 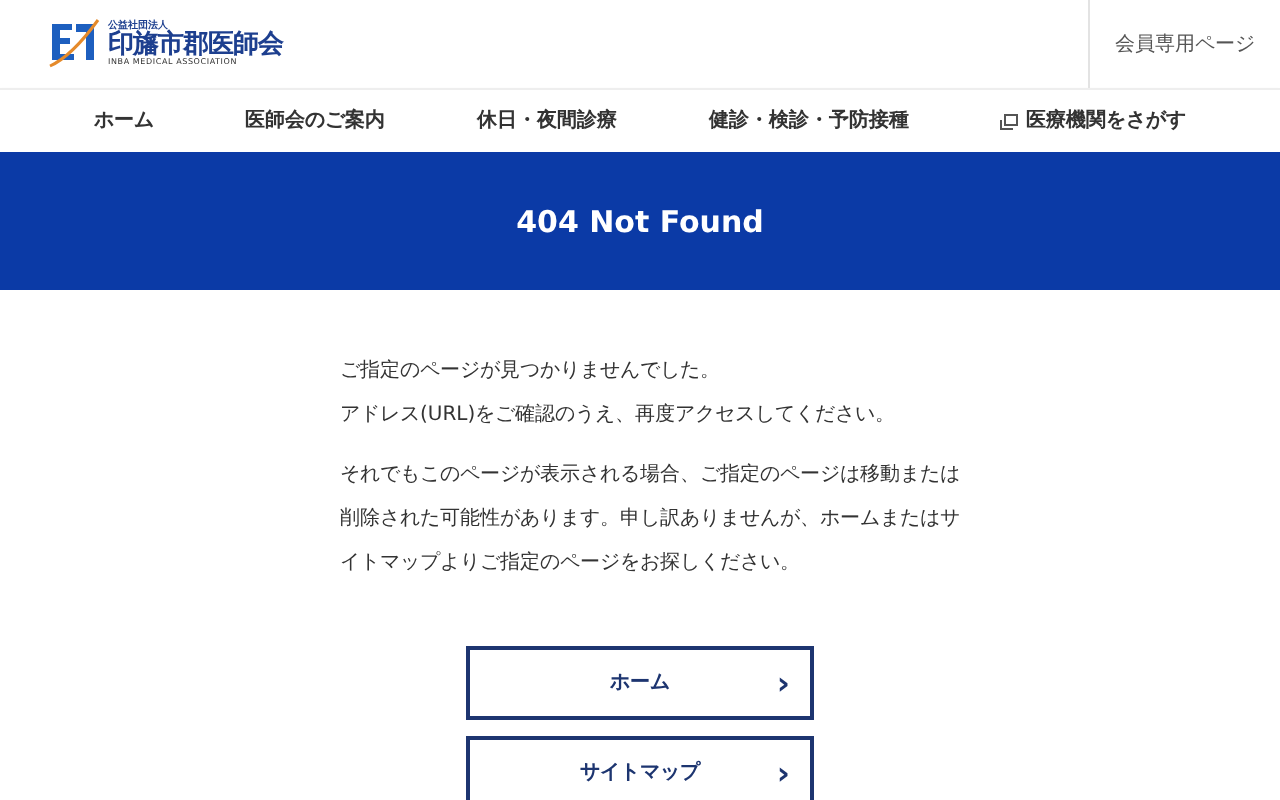 I want to click on link-button: サイトマップ ›, so click(x=640, y=768).